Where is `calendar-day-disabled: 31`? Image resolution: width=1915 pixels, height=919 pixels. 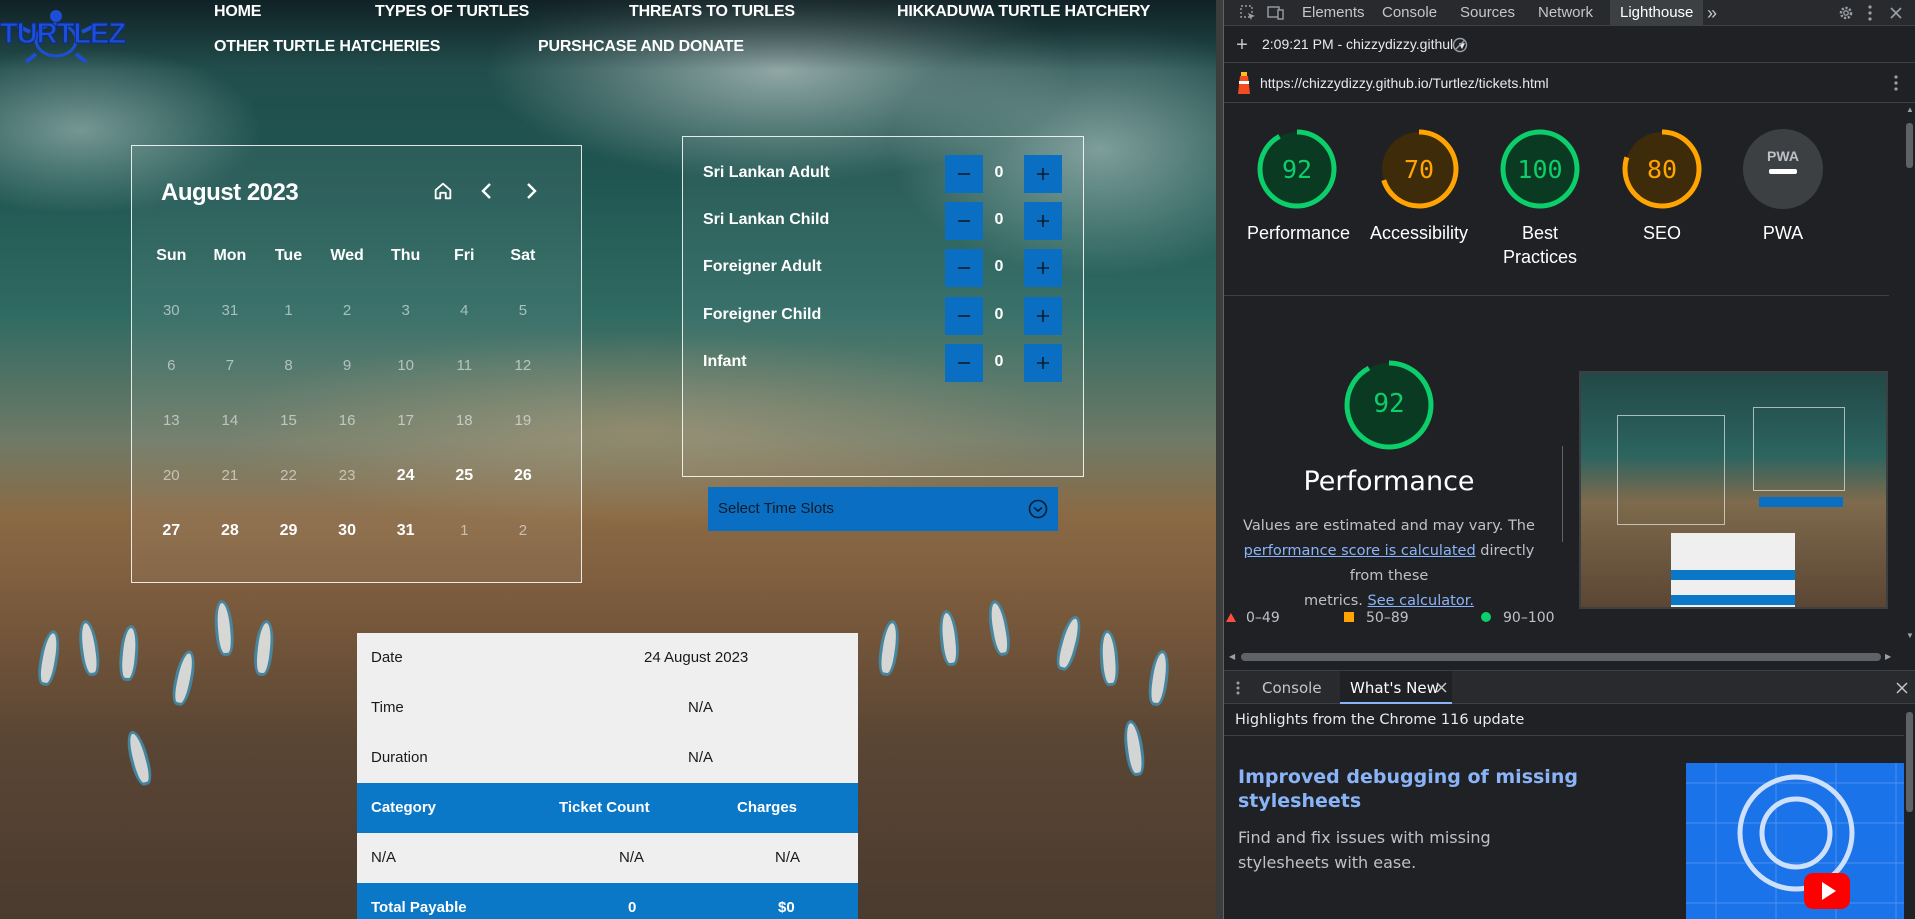 calendar-day-disabled: 31 is located at coordinates (230, 310).